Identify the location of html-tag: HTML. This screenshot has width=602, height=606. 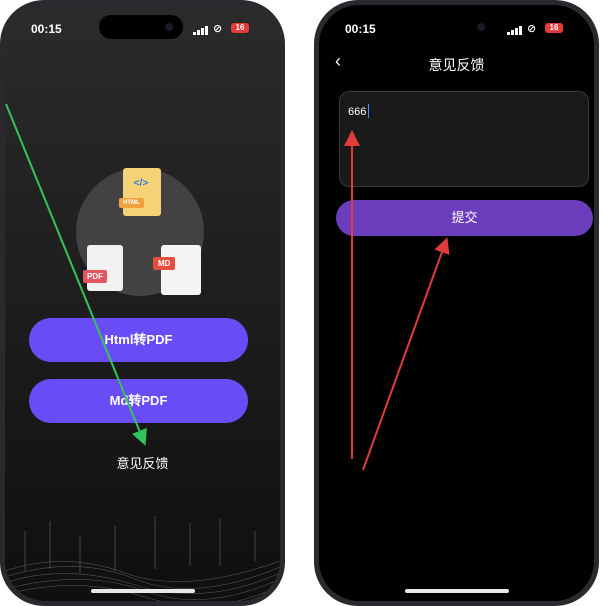
(131, 203).